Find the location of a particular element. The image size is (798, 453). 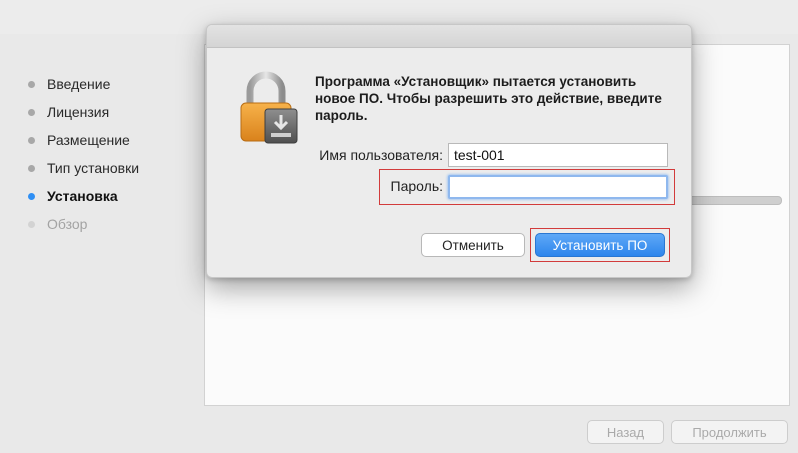

step-bullet-current is located at coordinates (31, 196).